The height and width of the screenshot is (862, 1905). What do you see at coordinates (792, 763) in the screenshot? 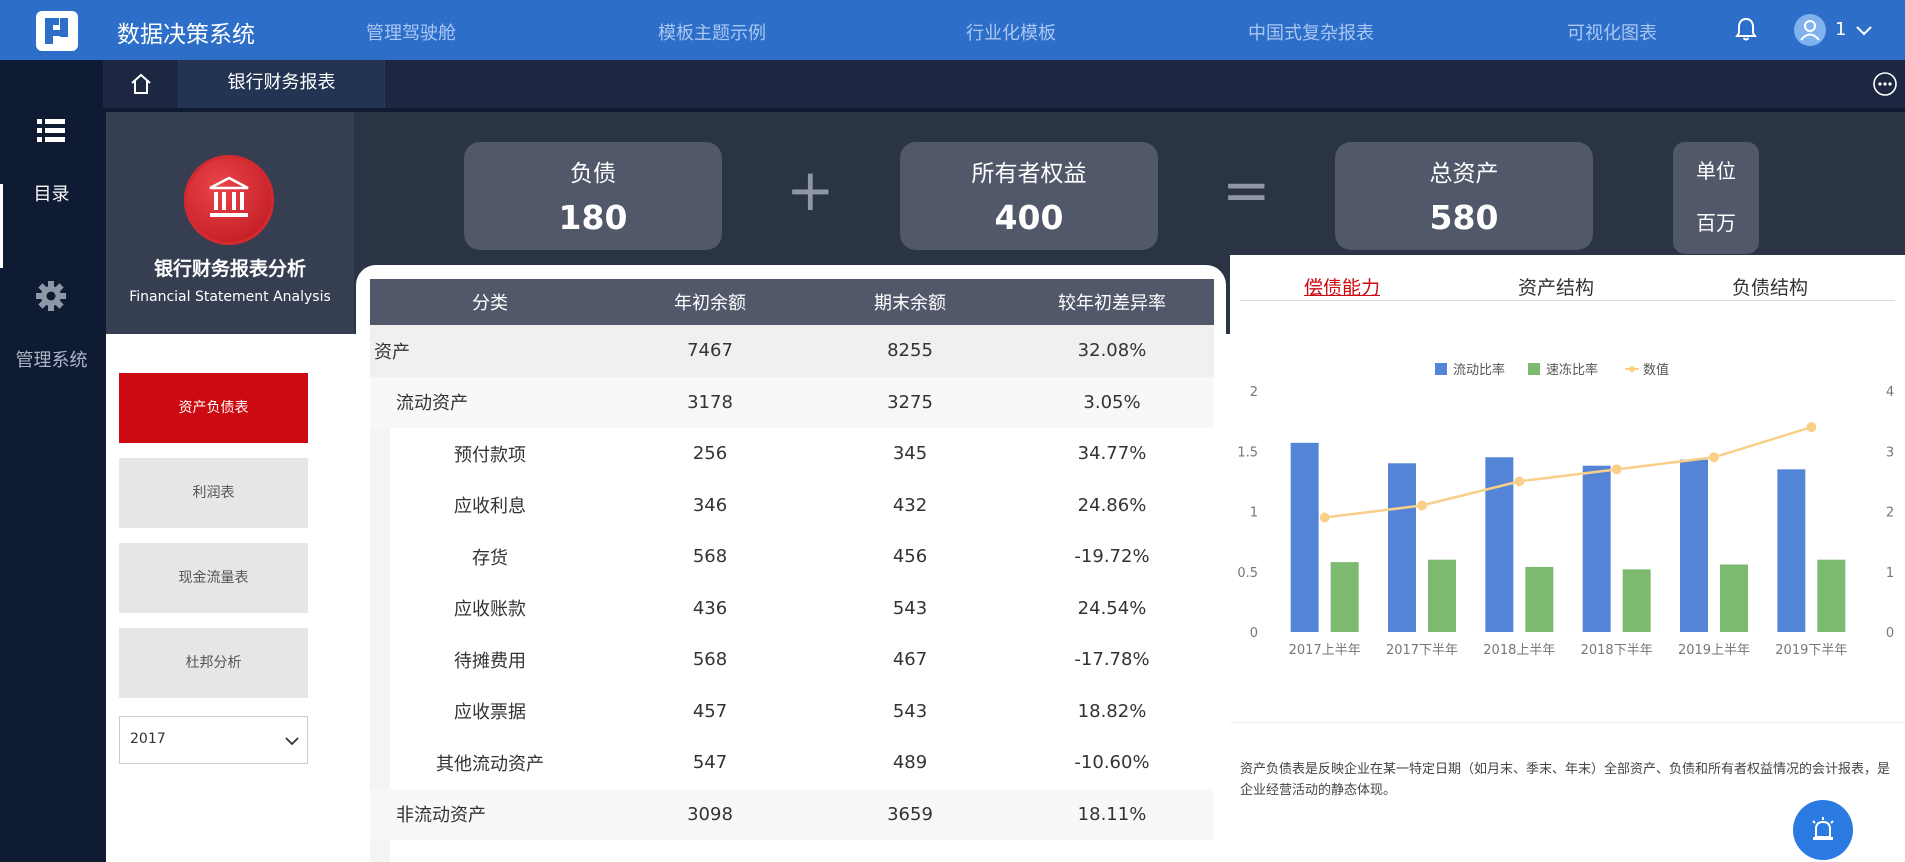
I see `table-row: 其他流动资产 547 489 -10.60%` at bounding box center [792, 763].